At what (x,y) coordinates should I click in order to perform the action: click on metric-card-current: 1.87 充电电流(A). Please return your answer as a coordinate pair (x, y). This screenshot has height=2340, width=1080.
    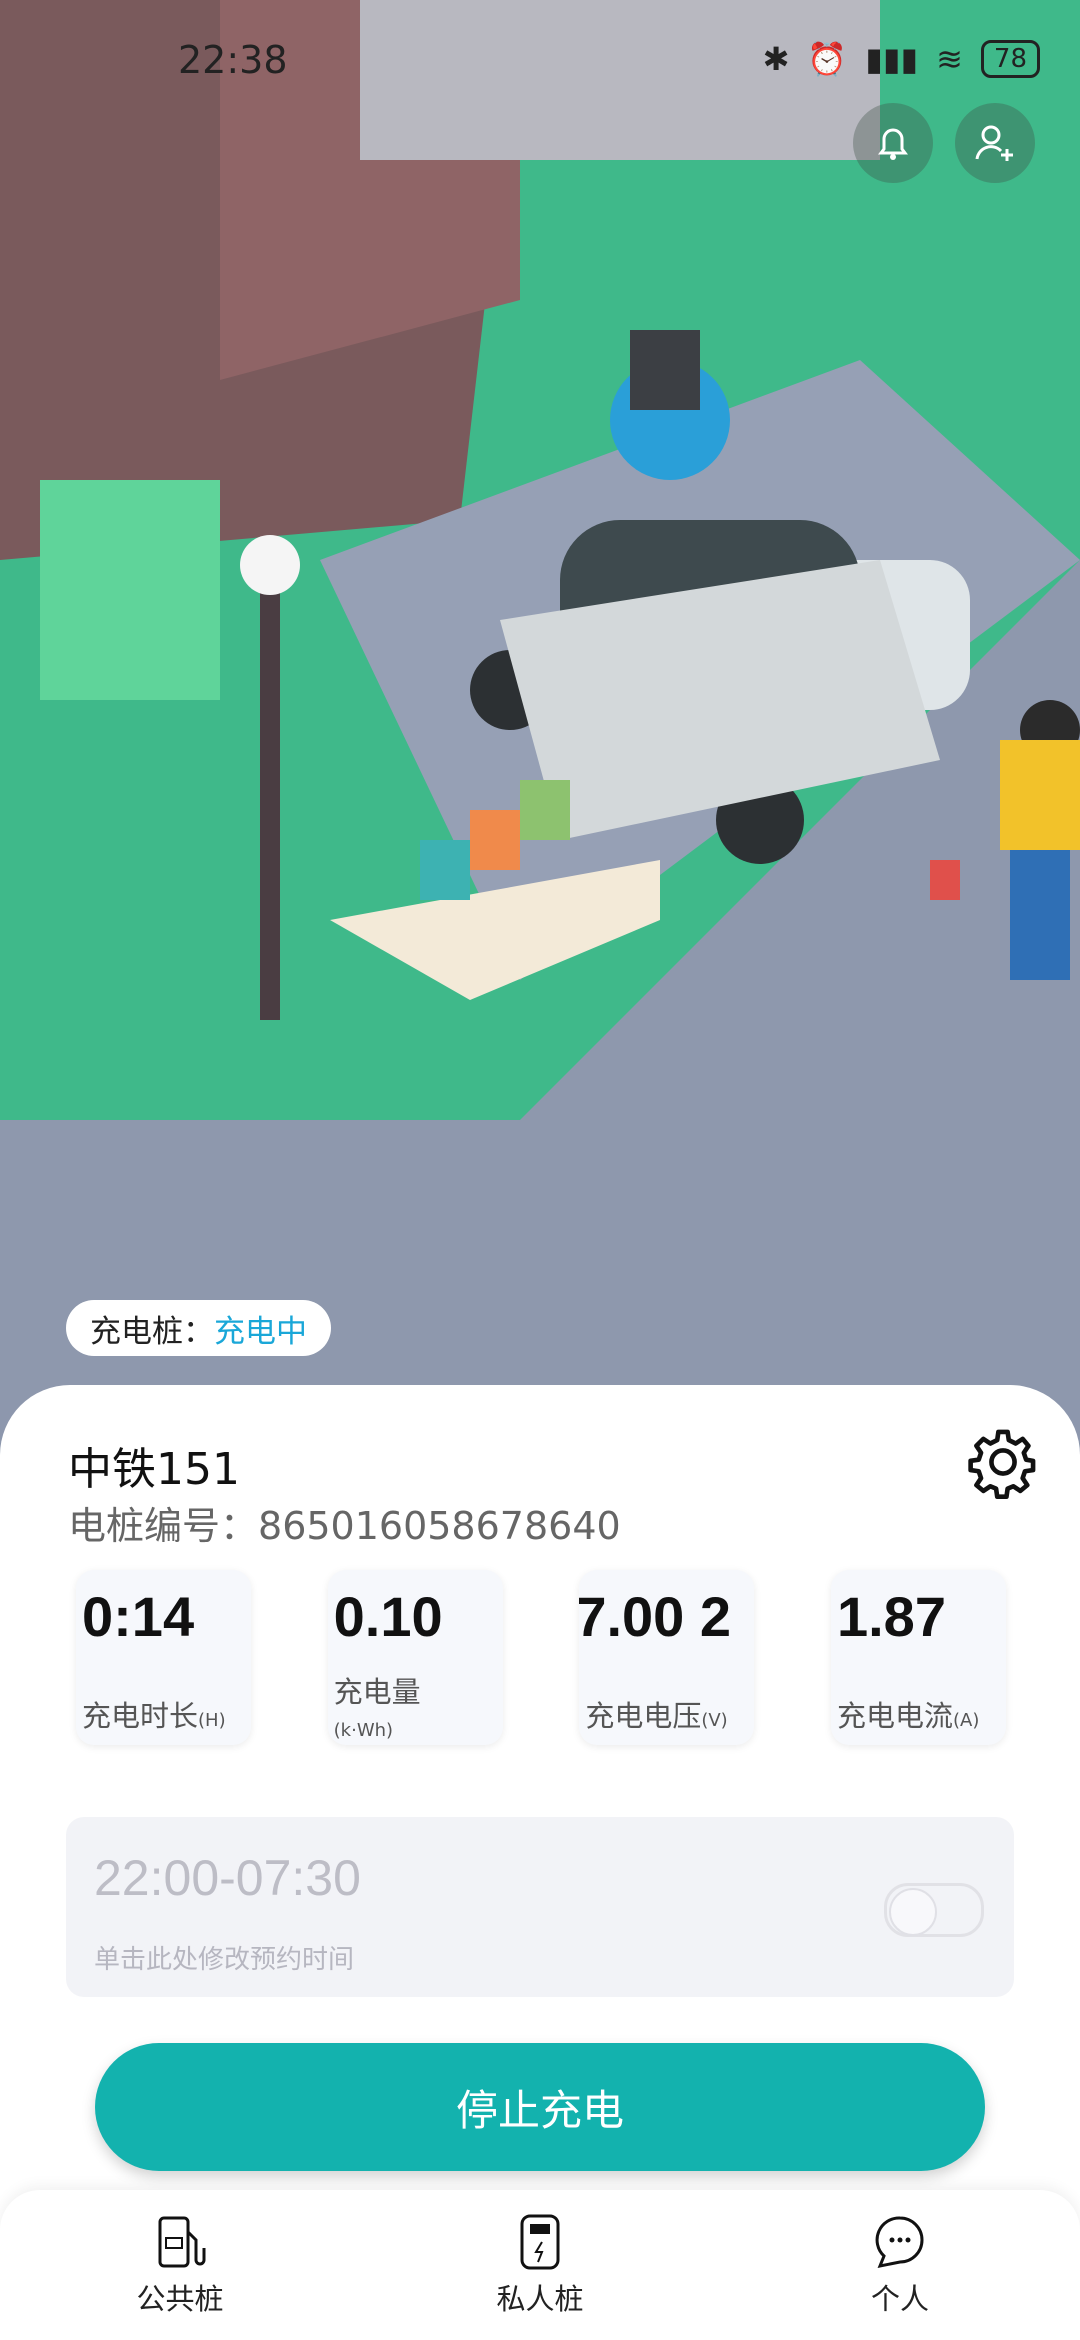
    Looking at the image, I should click on (918, 1657).